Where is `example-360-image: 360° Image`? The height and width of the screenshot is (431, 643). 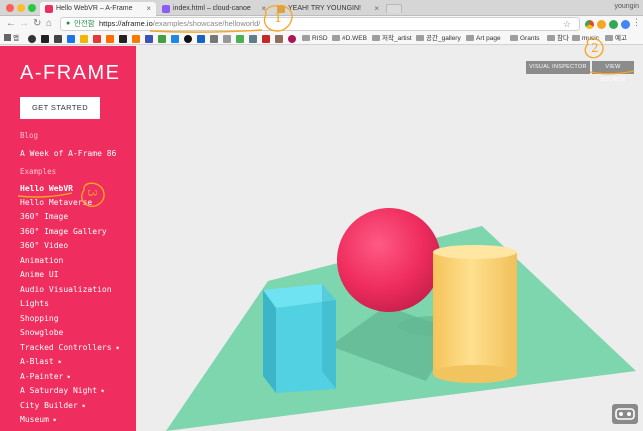 example-360-image: 360° Image is located at coordinates (44, 216).